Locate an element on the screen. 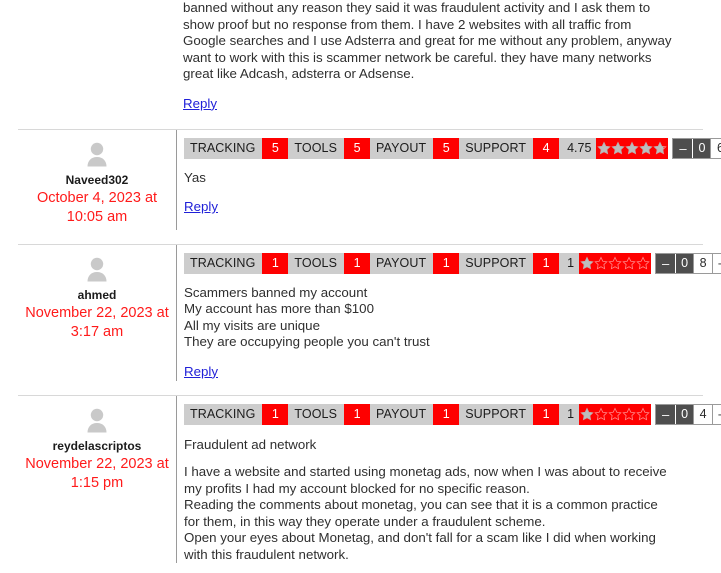 The width and height of the screenshot is (721, 573). comment-title: Fraudulent ad network is located at coordinates (250, 444).